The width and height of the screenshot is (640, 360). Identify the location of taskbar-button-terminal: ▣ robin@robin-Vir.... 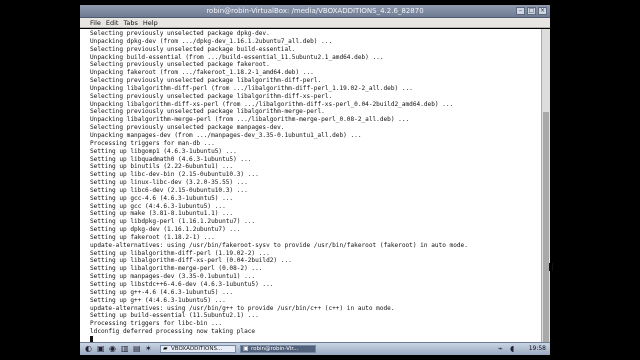
(278, 349).